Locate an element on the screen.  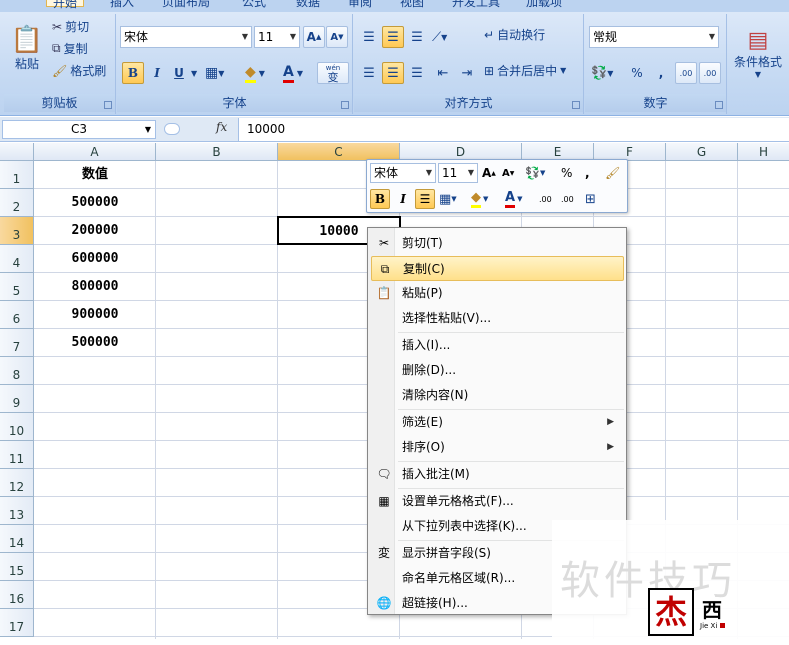
increase-indent-button: ⇥ is located at coordinates (467, 73).